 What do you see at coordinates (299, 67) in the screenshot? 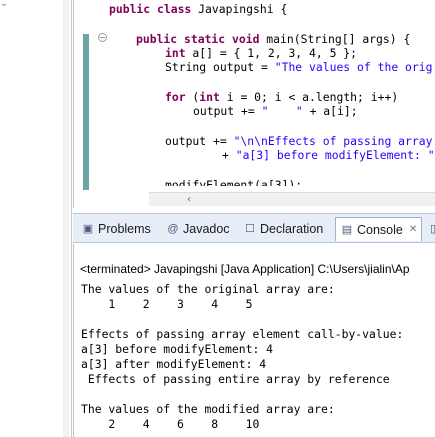
I see `code-line: String output = "The values of the orig` at bounding box center [299, 67].